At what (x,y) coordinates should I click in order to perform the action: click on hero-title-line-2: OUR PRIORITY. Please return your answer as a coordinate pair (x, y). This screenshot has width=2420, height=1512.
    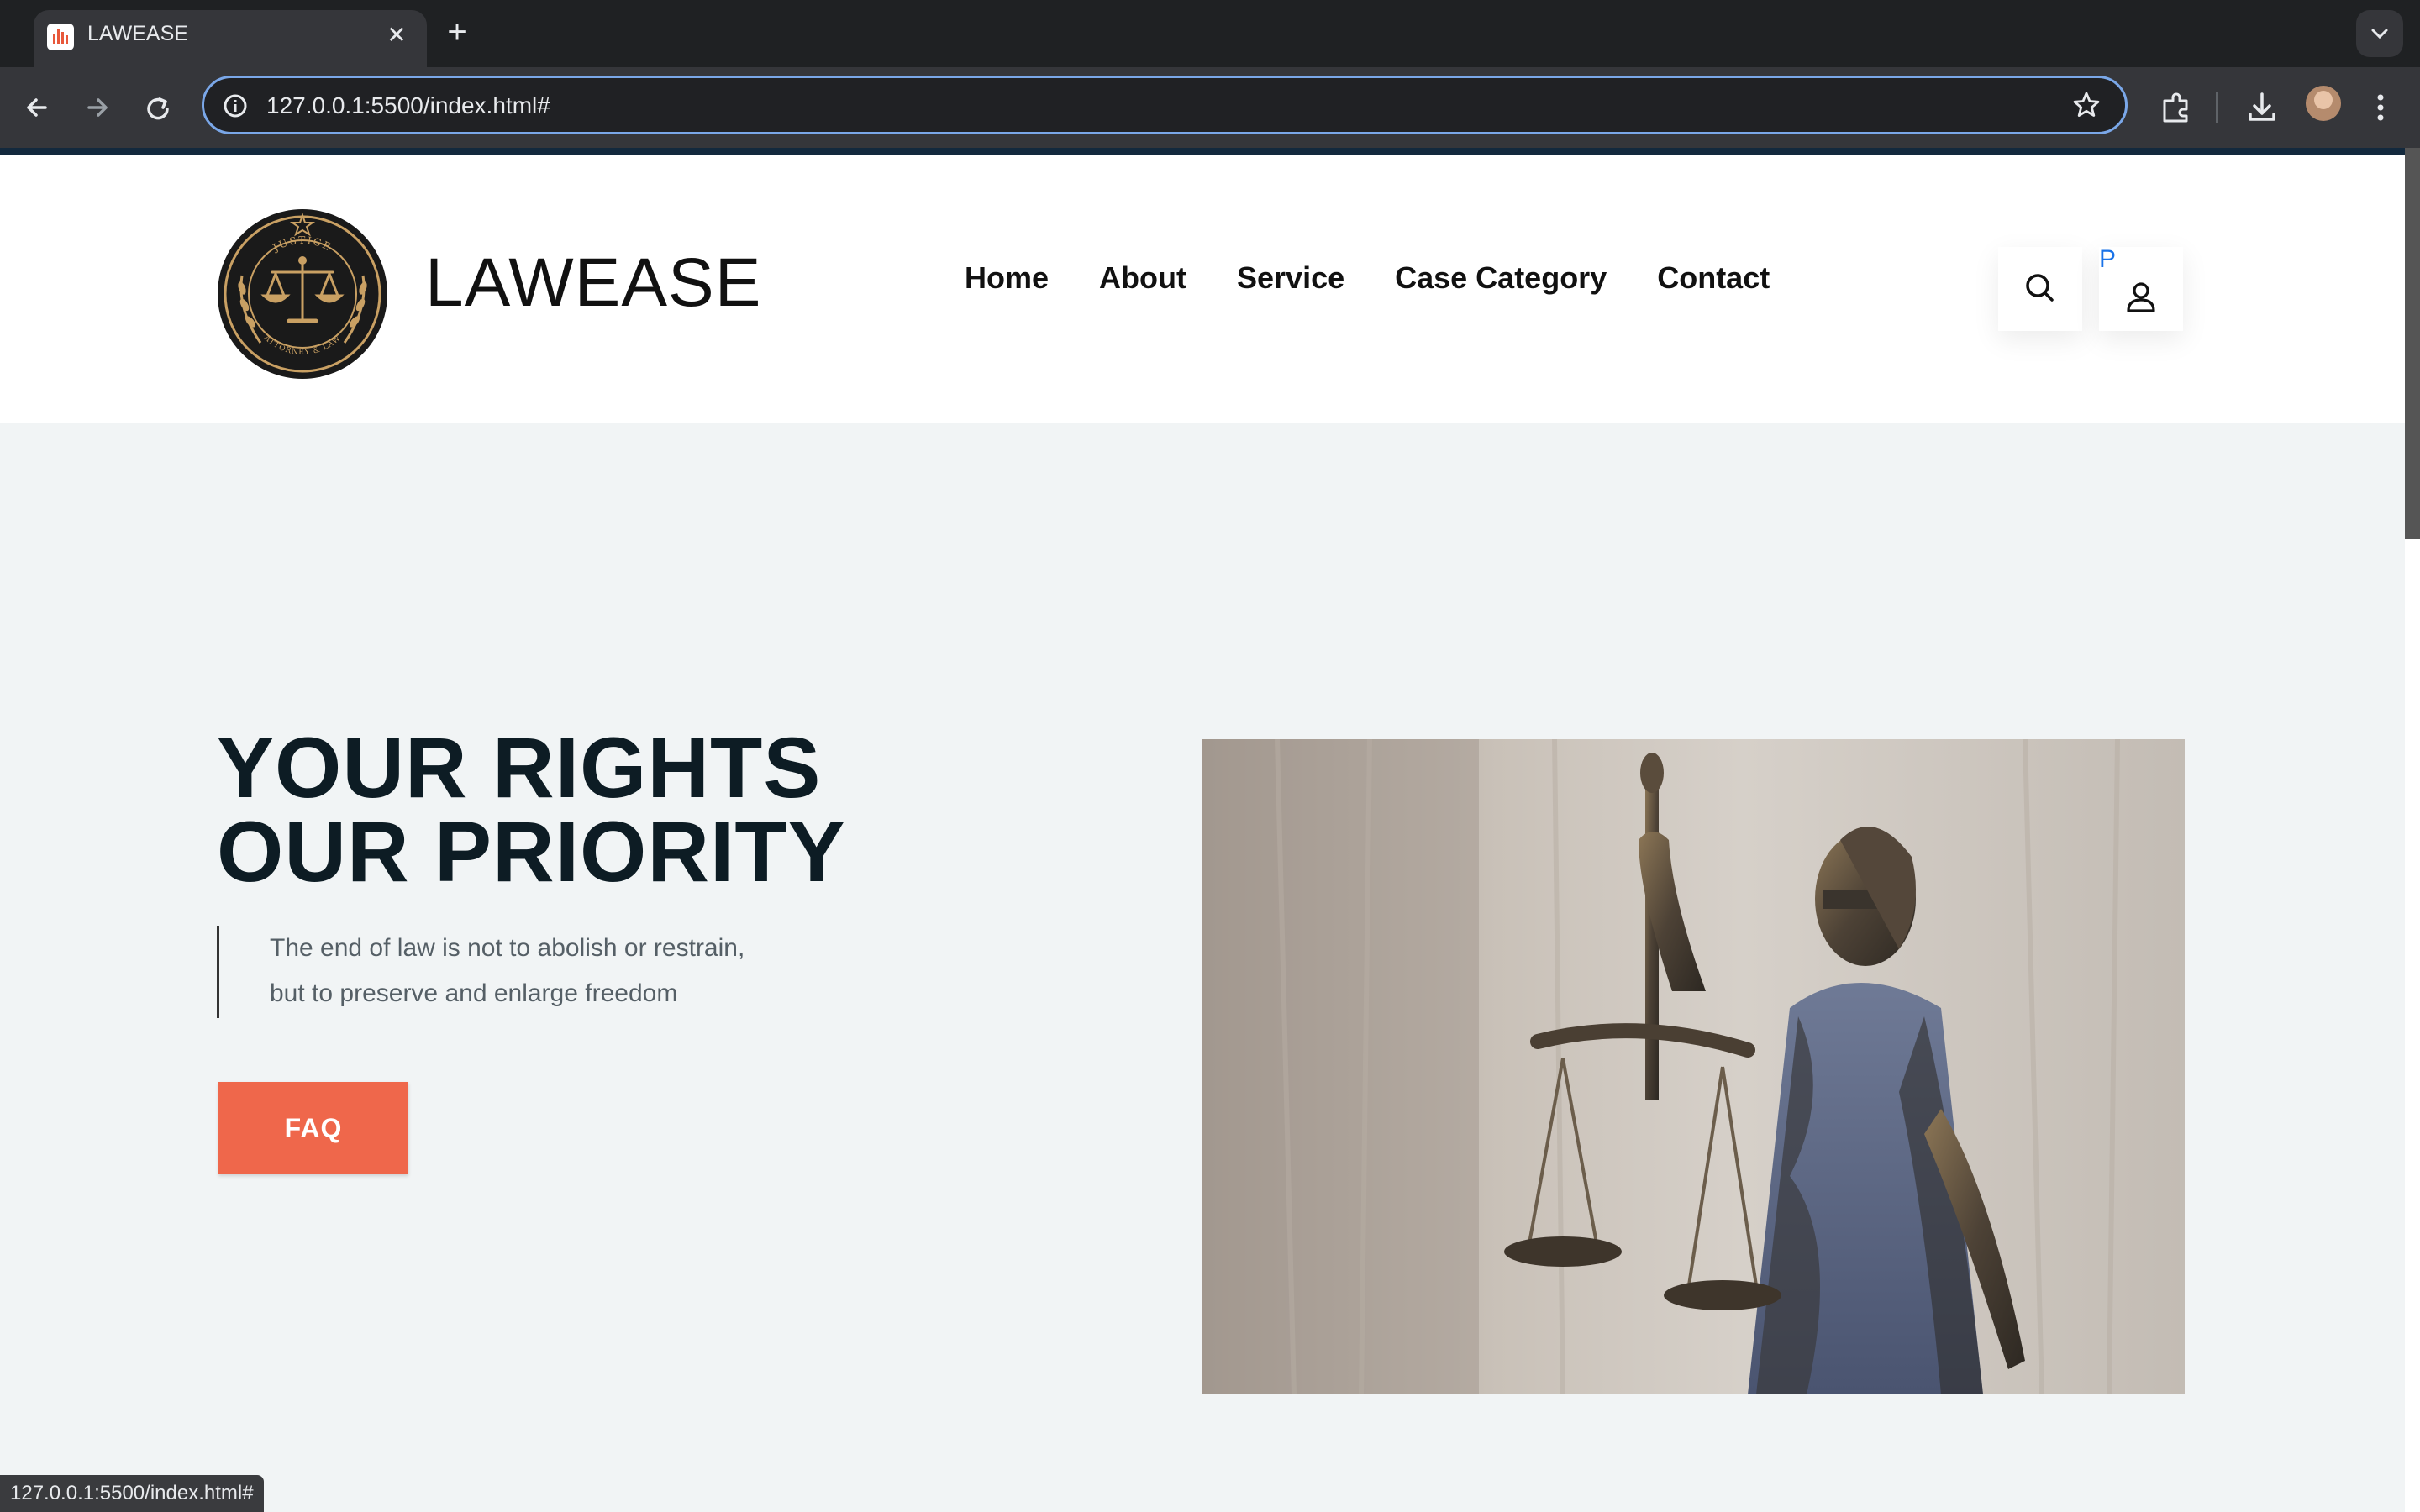
    Looking at the image, I should click on (531, 852).